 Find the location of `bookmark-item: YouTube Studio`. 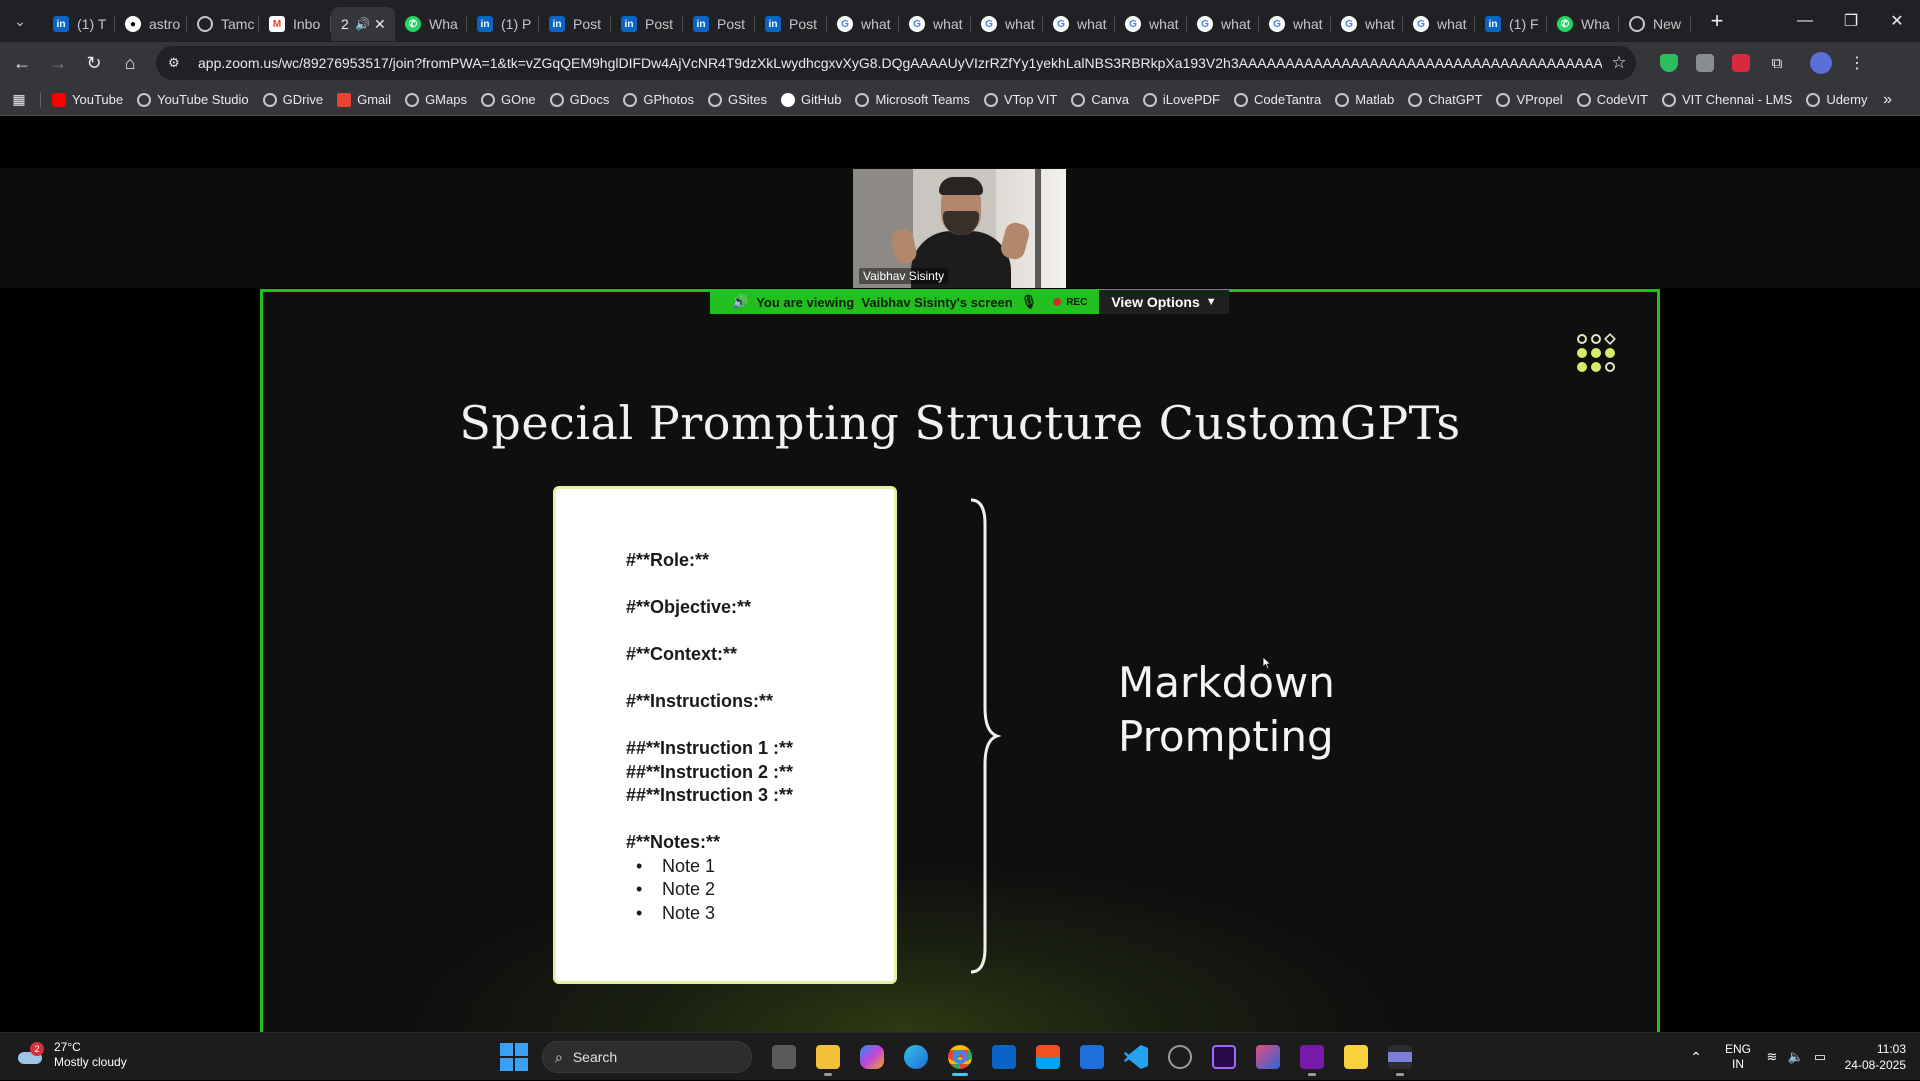

bookmark-item: YouTube Studio is located at coordinates (195, 100).